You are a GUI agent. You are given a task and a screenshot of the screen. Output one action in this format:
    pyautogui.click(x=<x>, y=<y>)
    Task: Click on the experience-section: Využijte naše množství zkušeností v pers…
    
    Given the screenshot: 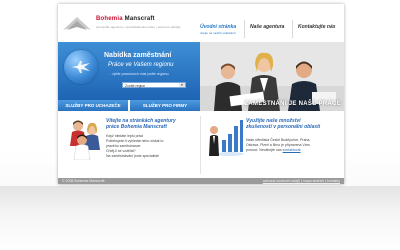 What is the action you would take?
    pyautogui.click(x=274, y=144)
    